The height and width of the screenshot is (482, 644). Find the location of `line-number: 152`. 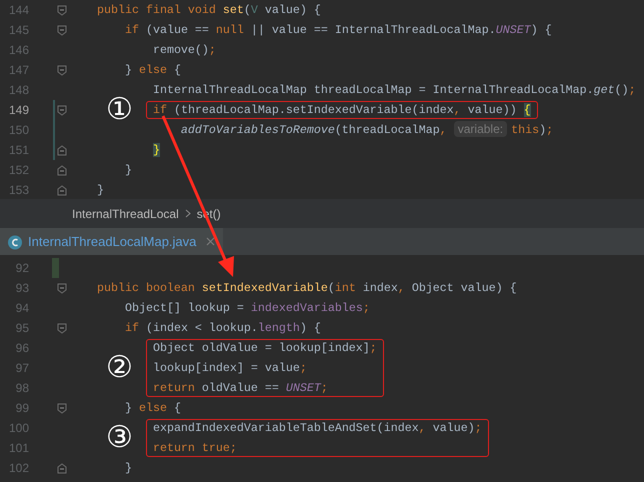

line-number: 152 is located at coordinates (18, 170).